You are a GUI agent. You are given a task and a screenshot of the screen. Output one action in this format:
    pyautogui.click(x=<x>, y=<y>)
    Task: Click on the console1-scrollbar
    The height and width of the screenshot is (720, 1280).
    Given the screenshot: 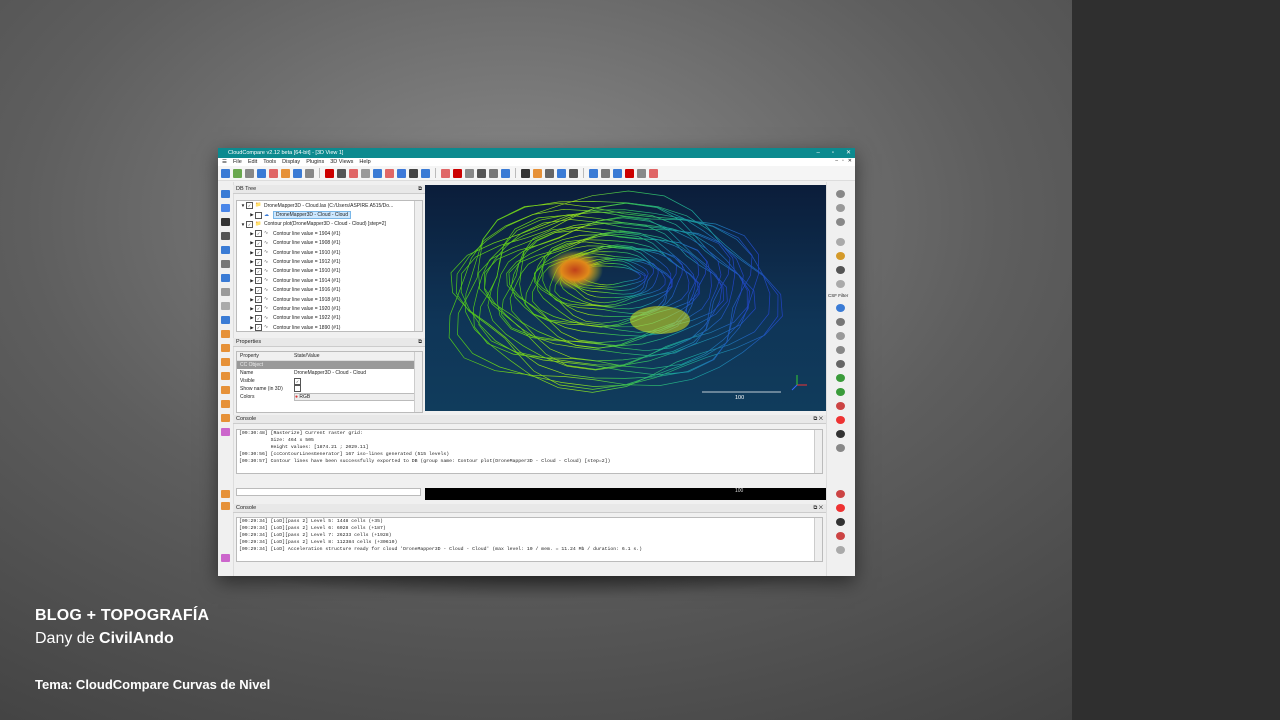 What is the action you would take?
    pyautogui.click(x=818, y=451)
    